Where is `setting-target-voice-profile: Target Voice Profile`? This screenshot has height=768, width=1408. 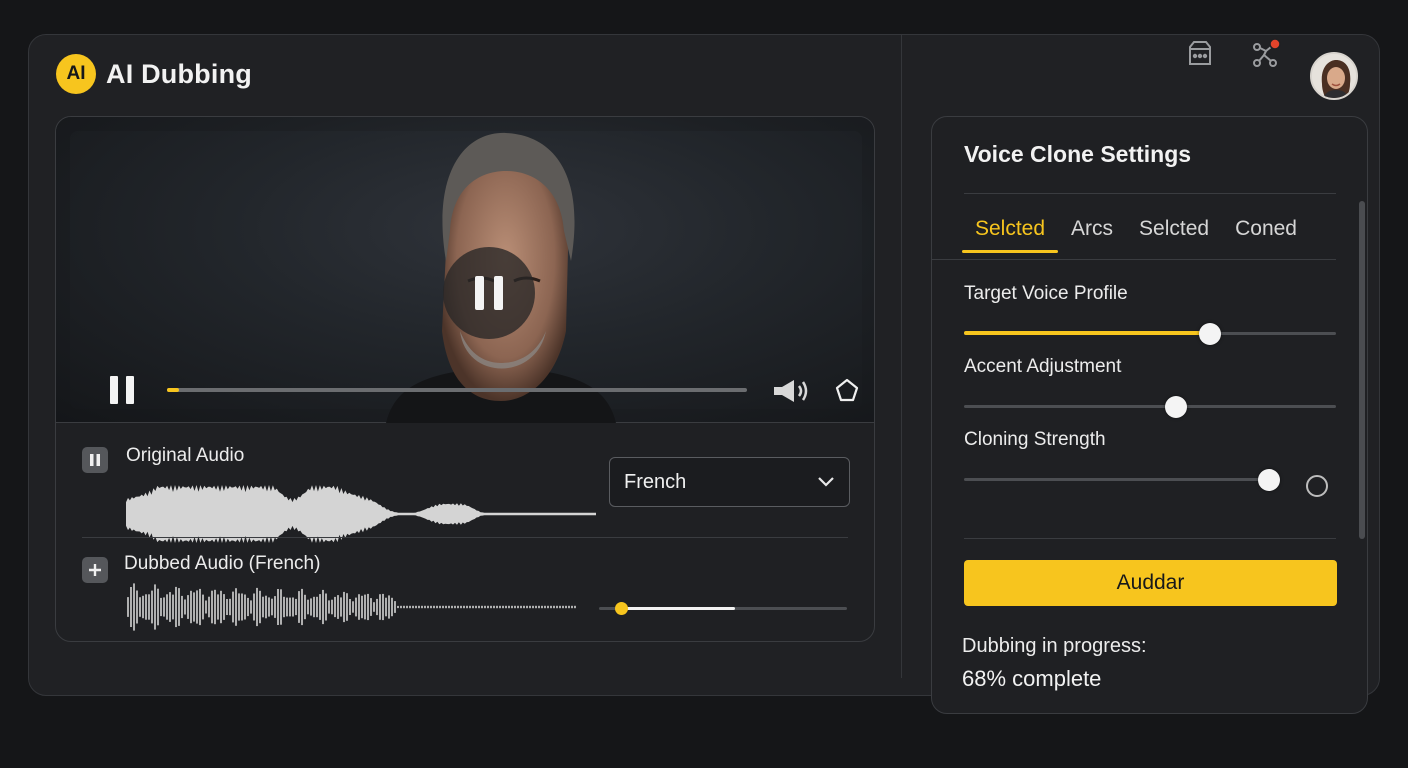
setting-target-voice-profile: Target Voice Profile is located at coordinates (1150, 314).